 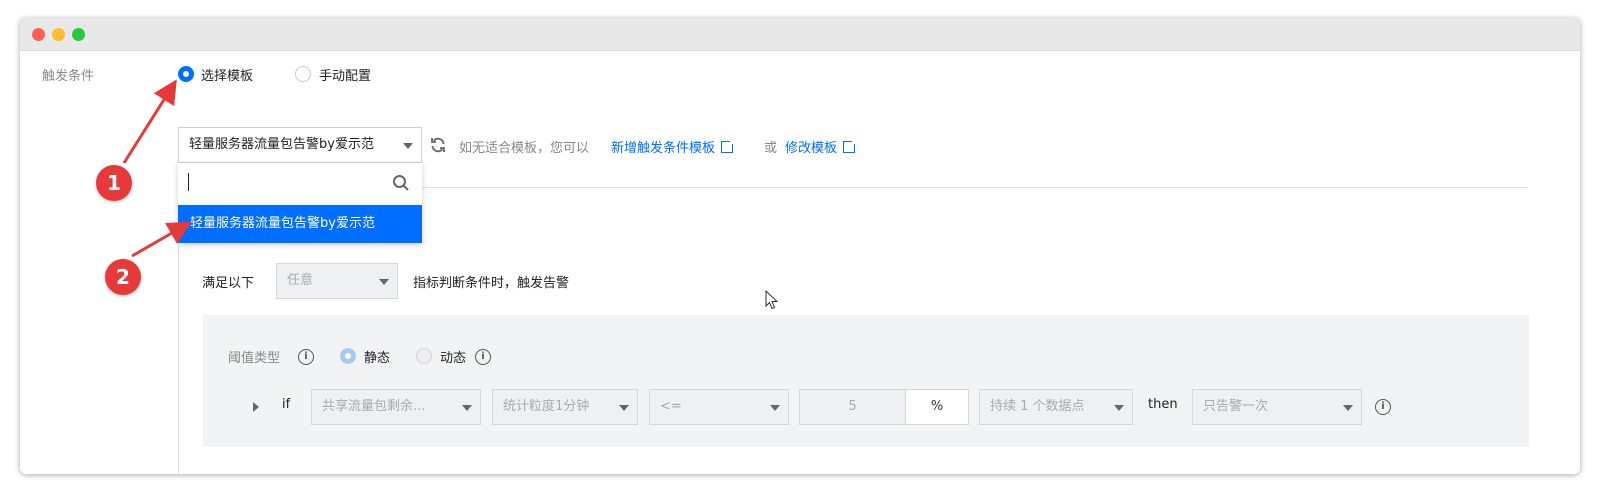 I want to click on maximize-window-button, so click(x=78, y=34).